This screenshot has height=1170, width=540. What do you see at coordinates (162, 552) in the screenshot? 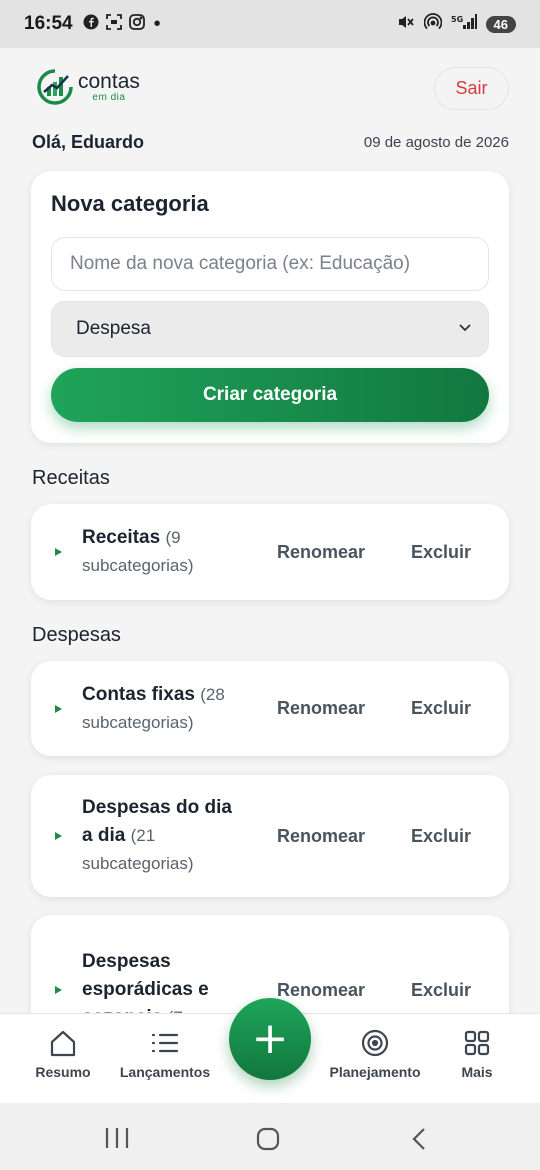
I see `category-label: Receitas (9 subcategorias)` at bounding box center [162, 552].